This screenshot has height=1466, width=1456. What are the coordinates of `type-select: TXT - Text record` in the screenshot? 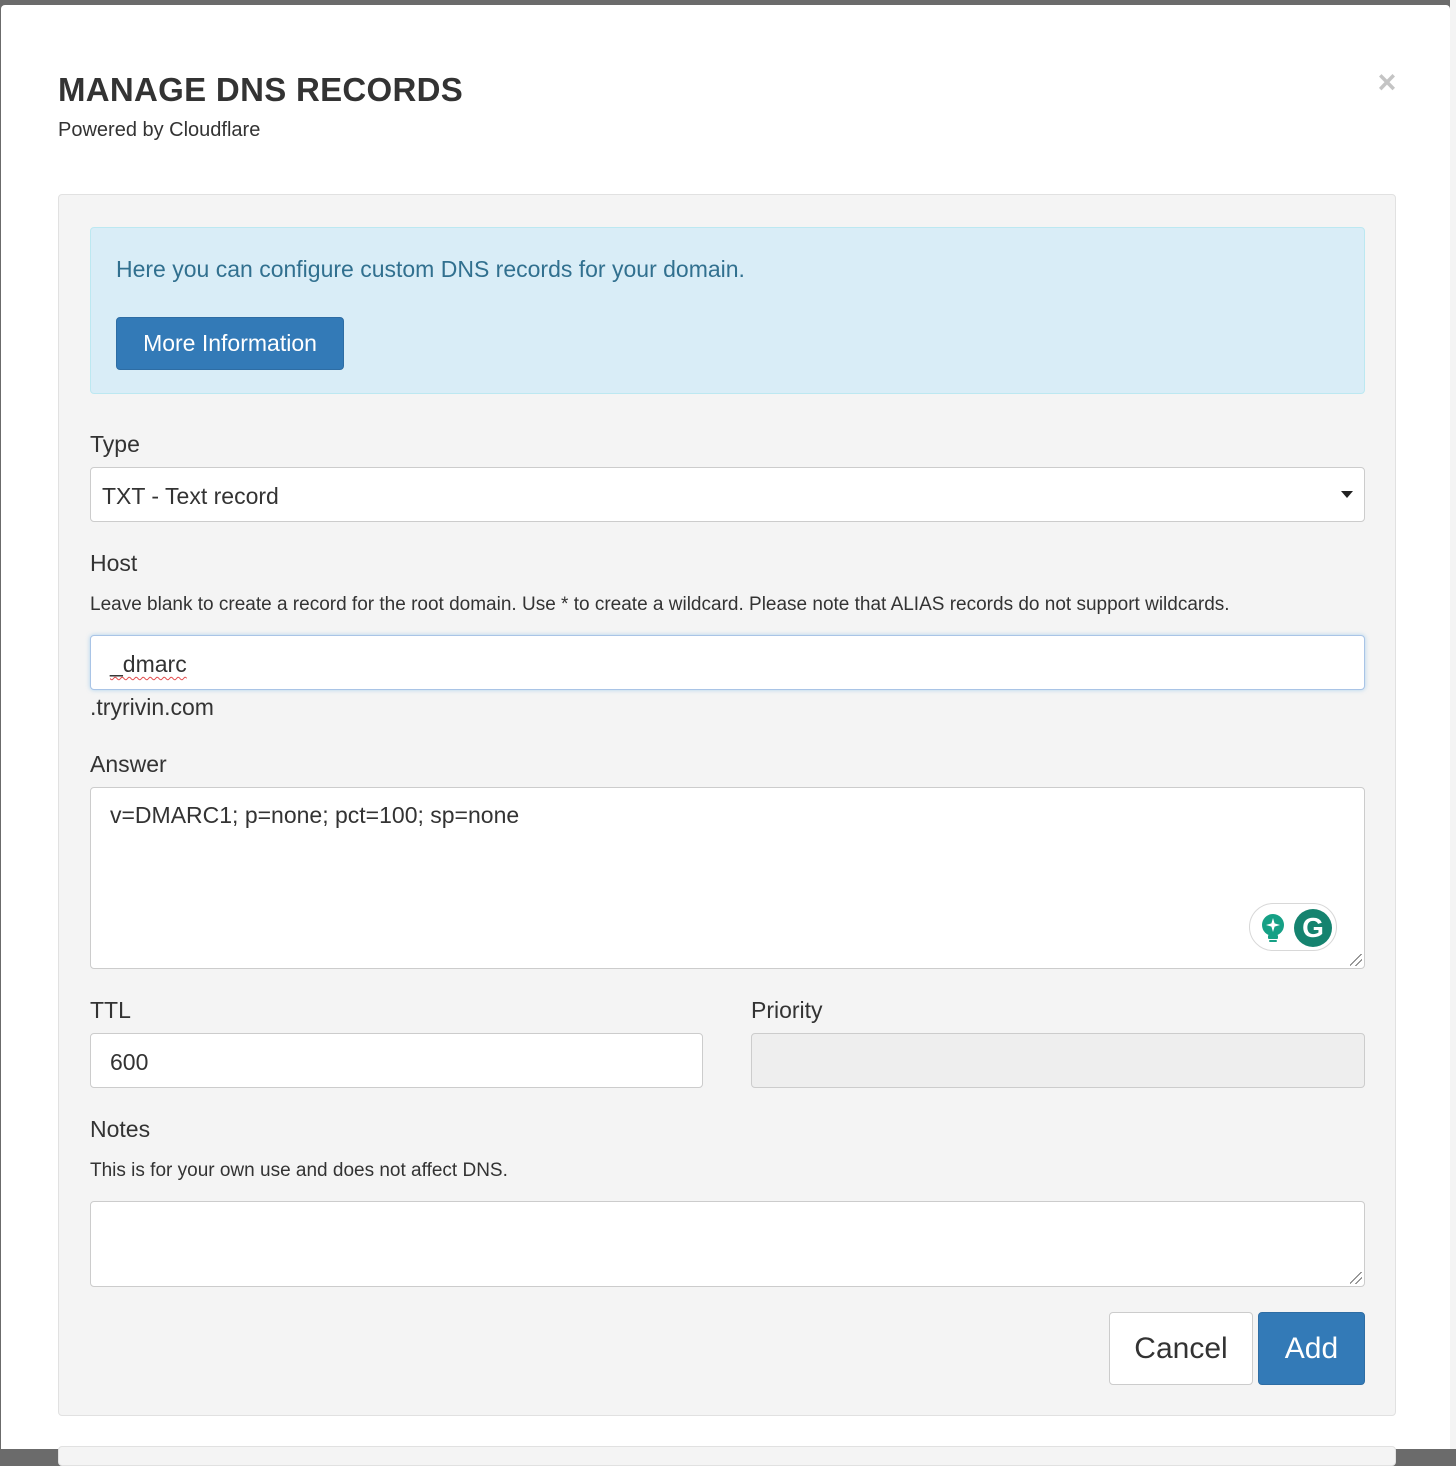 It's located at (727, 494).